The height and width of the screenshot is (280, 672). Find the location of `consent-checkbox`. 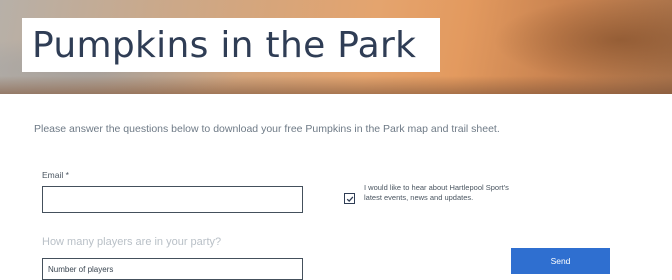

consent-checkbox is located at coordinates (349, 198).